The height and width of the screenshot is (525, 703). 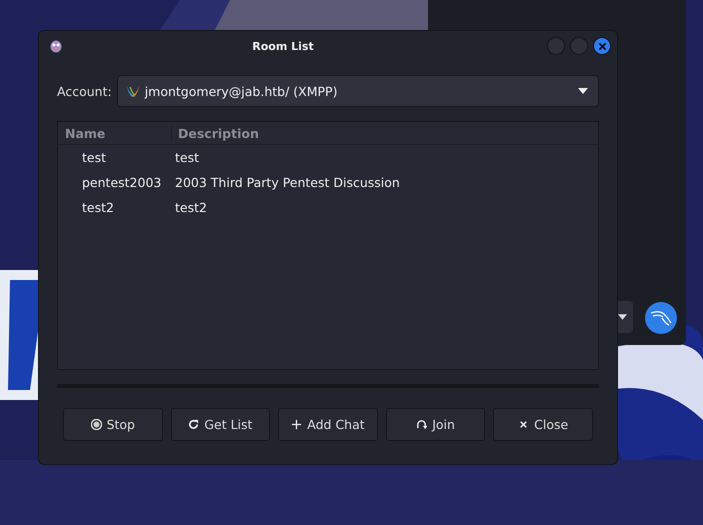 What do you see at coordinates (422, 424) in the screenshot?
I see `curved-arrow-icon` at bounding box center [422, 424].